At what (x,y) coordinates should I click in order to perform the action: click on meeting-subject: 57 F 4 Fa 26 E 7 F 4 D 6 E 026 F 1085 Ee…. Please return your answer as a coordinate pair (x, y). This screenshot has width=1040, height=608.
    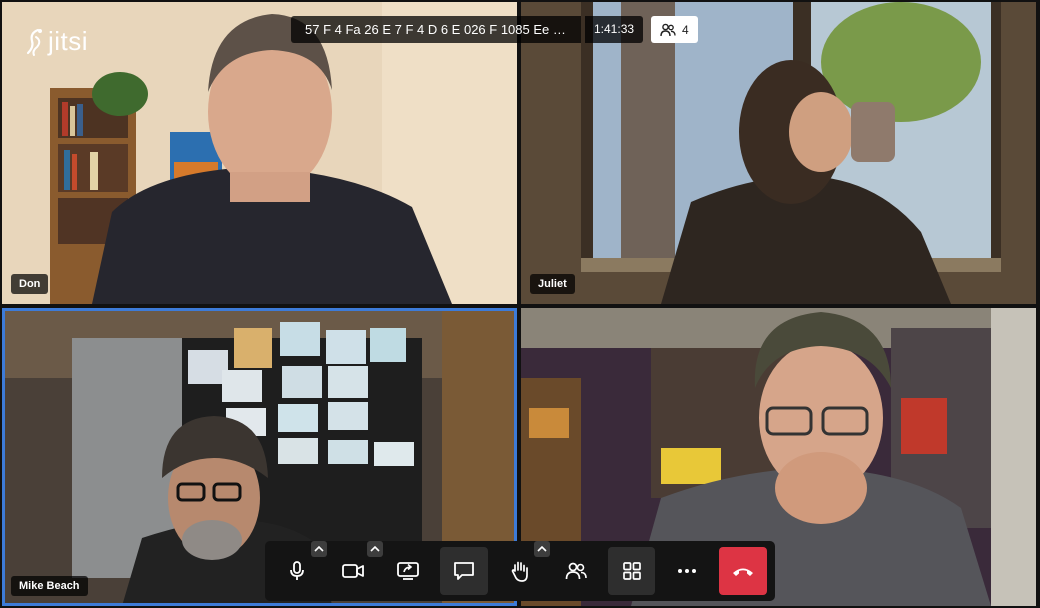
    Looking at the image, I should click on (436, 29).